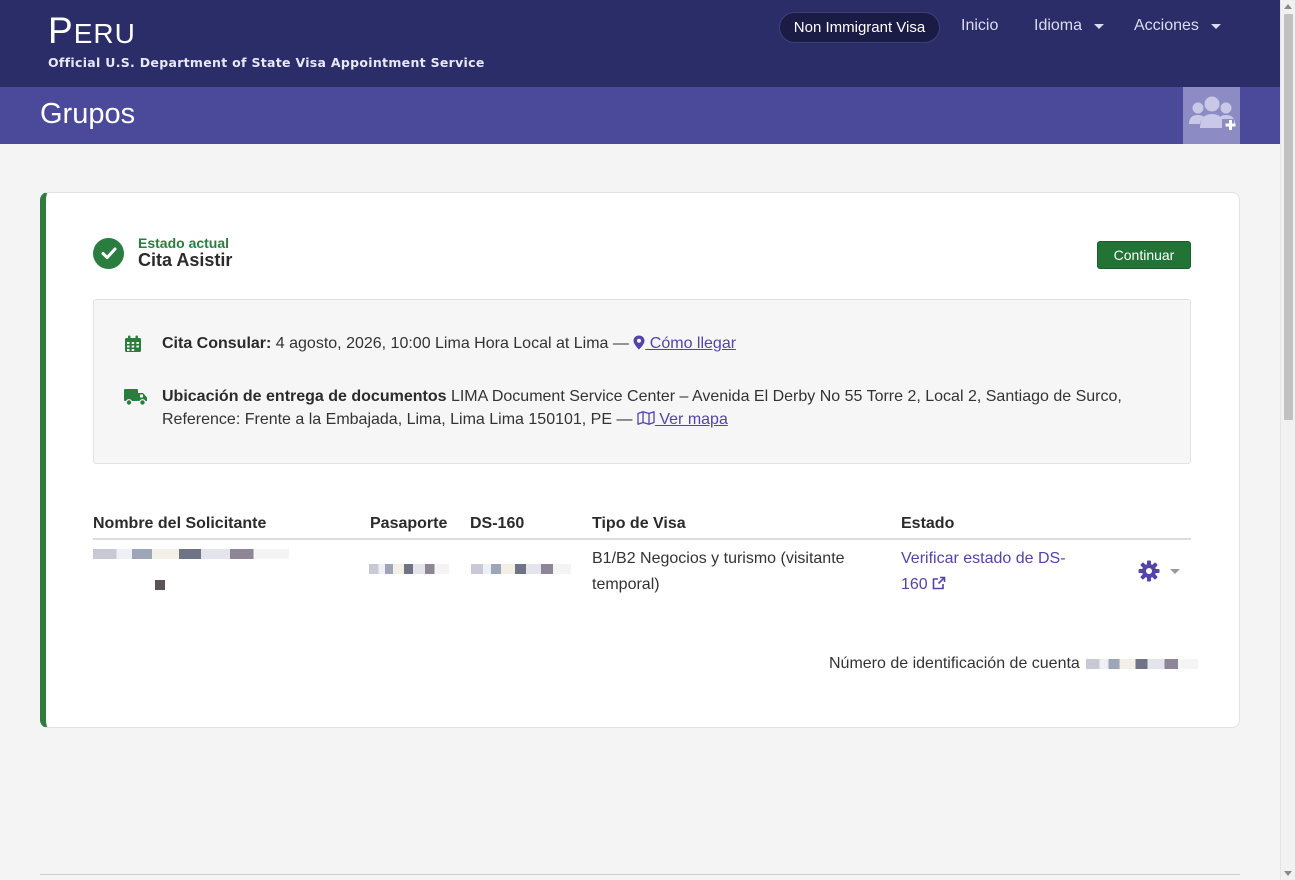  Describe the element at coordinates (1288, 6) in the screenshot. I see `scroll-up-arrow` at that location.